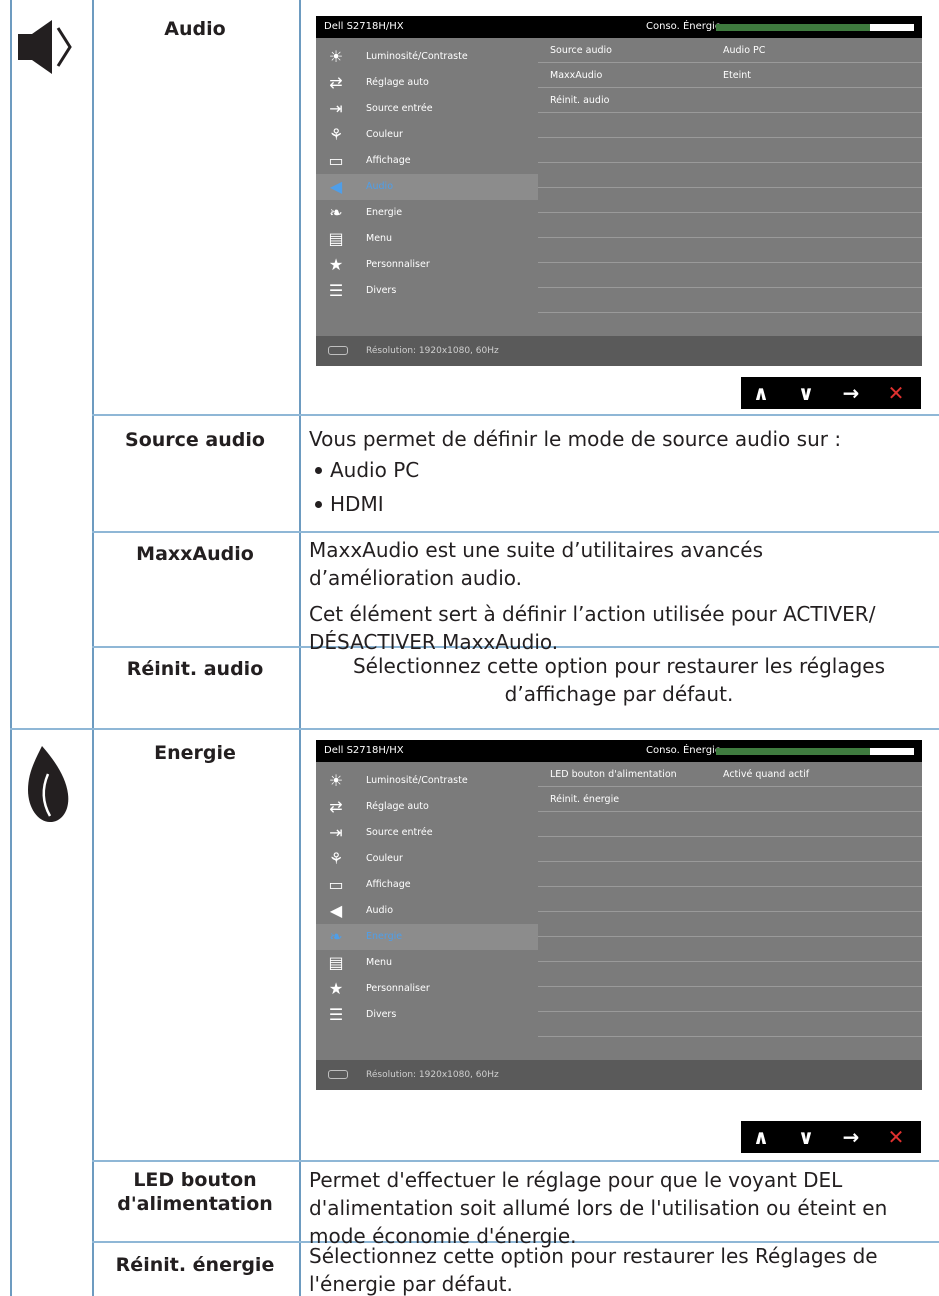  Describe the element at coordinates (831, 393) in the screenshot. I see `osd-nav-buttons: ∧ ∨ → ✕` at that location.